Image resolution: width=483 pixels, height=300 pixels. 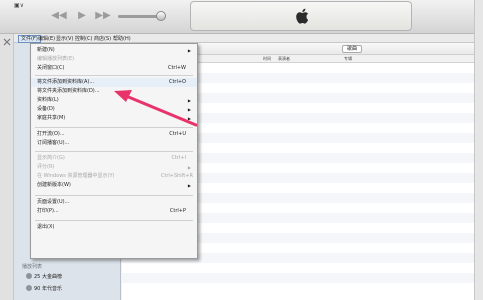 What do you see at coordinates (82, 16) in the screenshot?
I see `play-button: ▶` at bounding box center [82, 16].